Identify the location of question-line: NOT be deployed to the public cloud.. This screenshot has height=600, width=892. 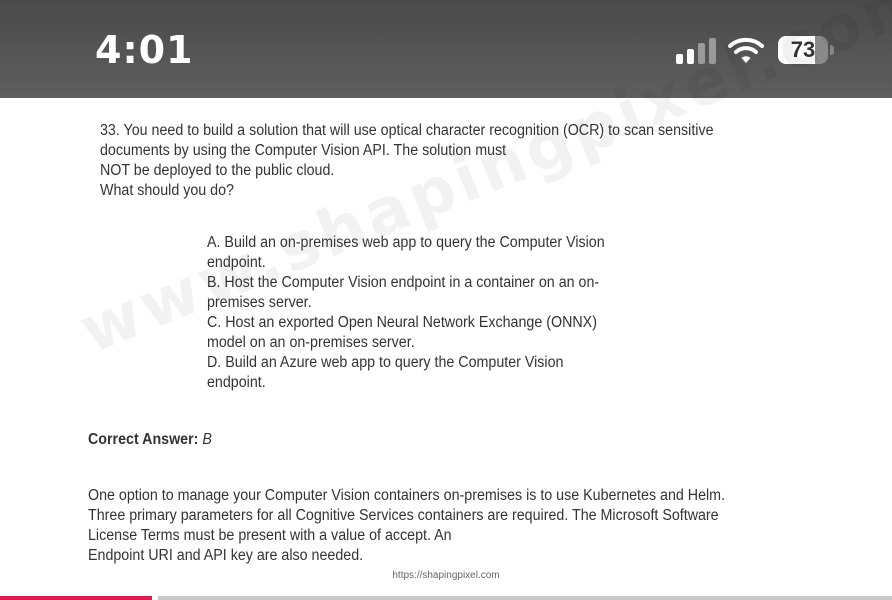
(217, 170).